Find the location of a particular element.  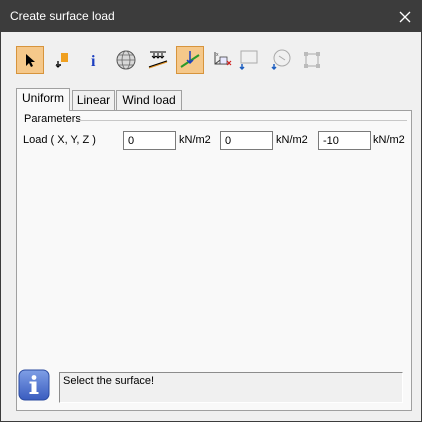

rectangle-button is located at coordinates (248, 60).